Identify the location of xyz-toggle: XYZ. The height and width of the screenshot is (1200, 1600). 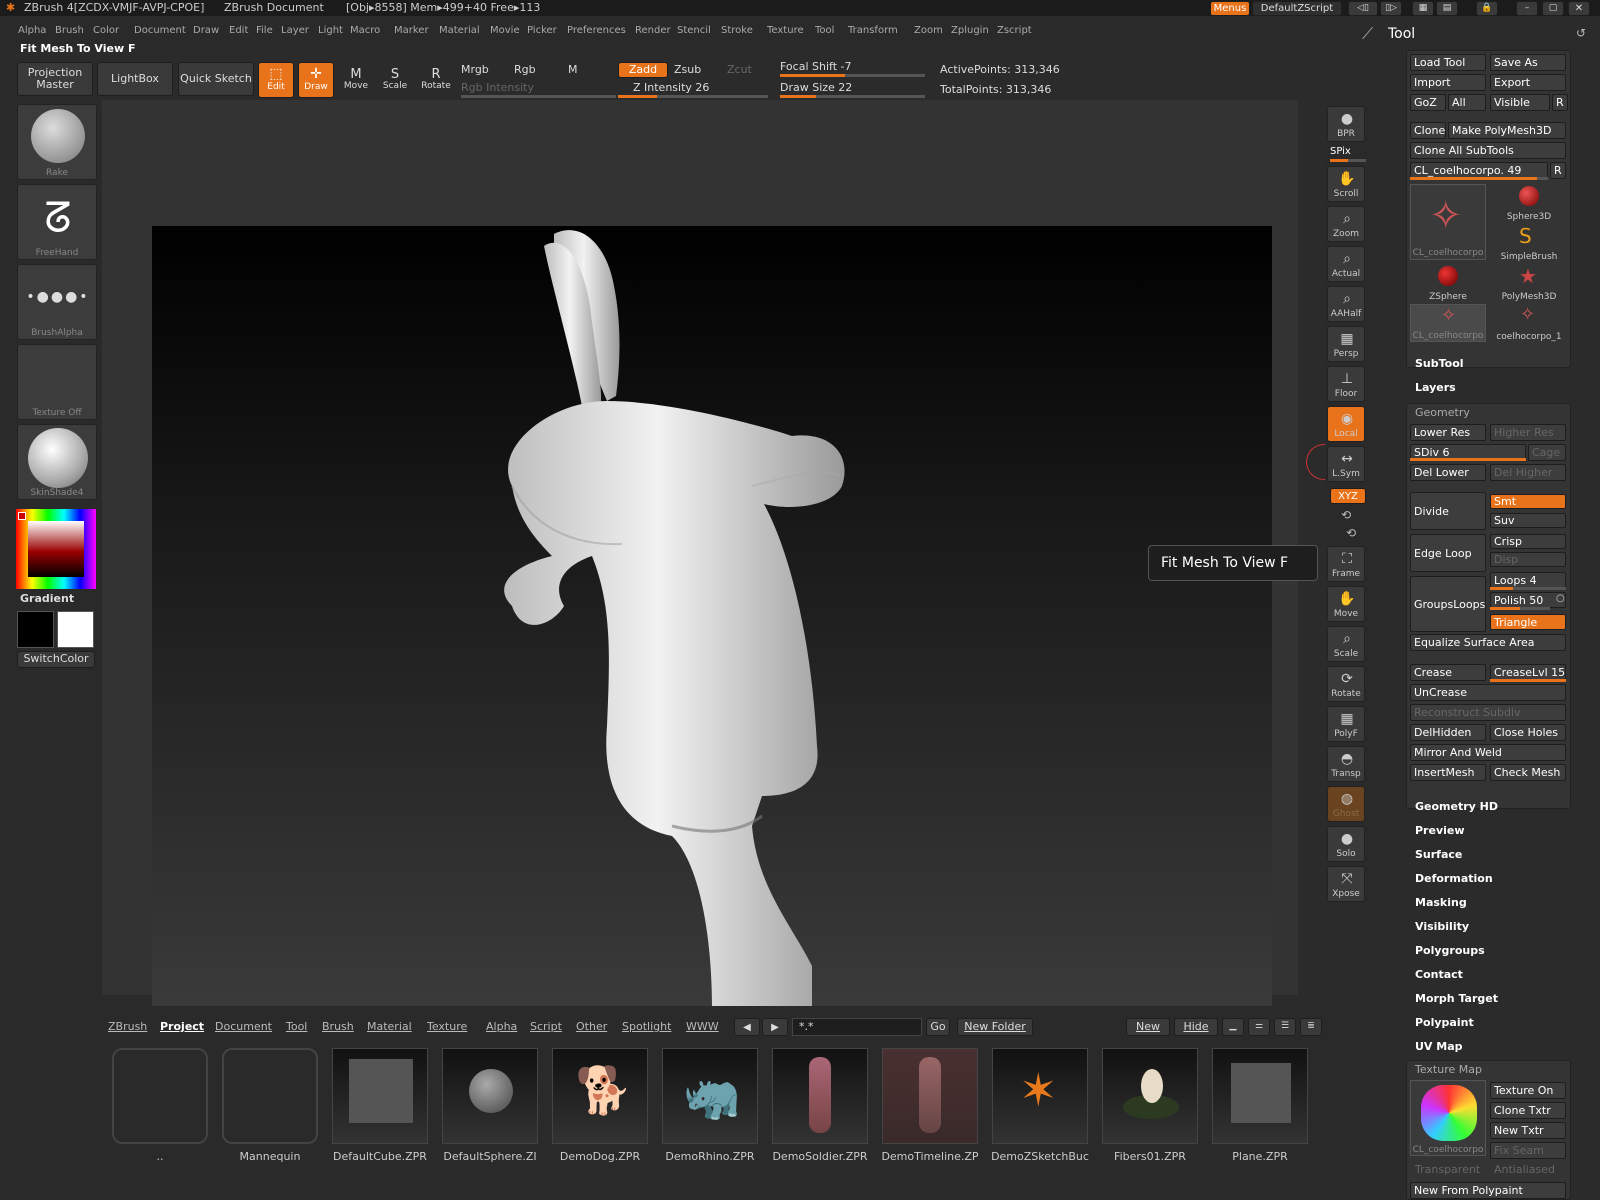
(1348, 496).